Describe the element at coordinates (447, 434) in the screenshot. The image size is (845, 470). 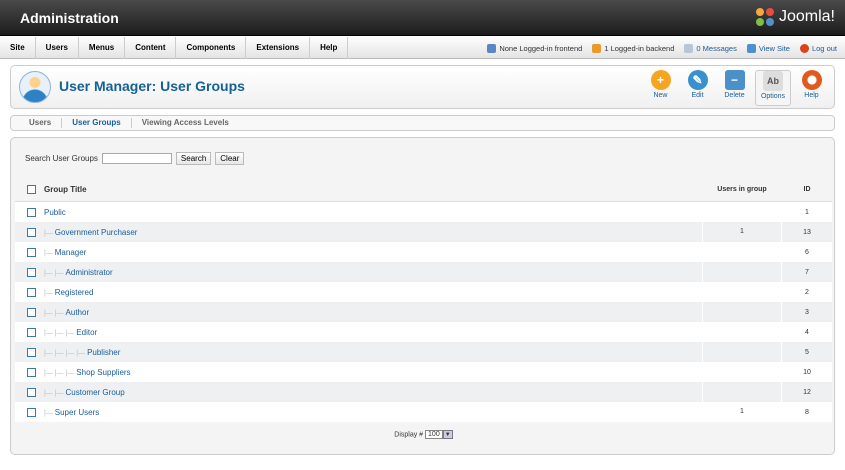
I see `chevron-down-icon: ▼` at that location.